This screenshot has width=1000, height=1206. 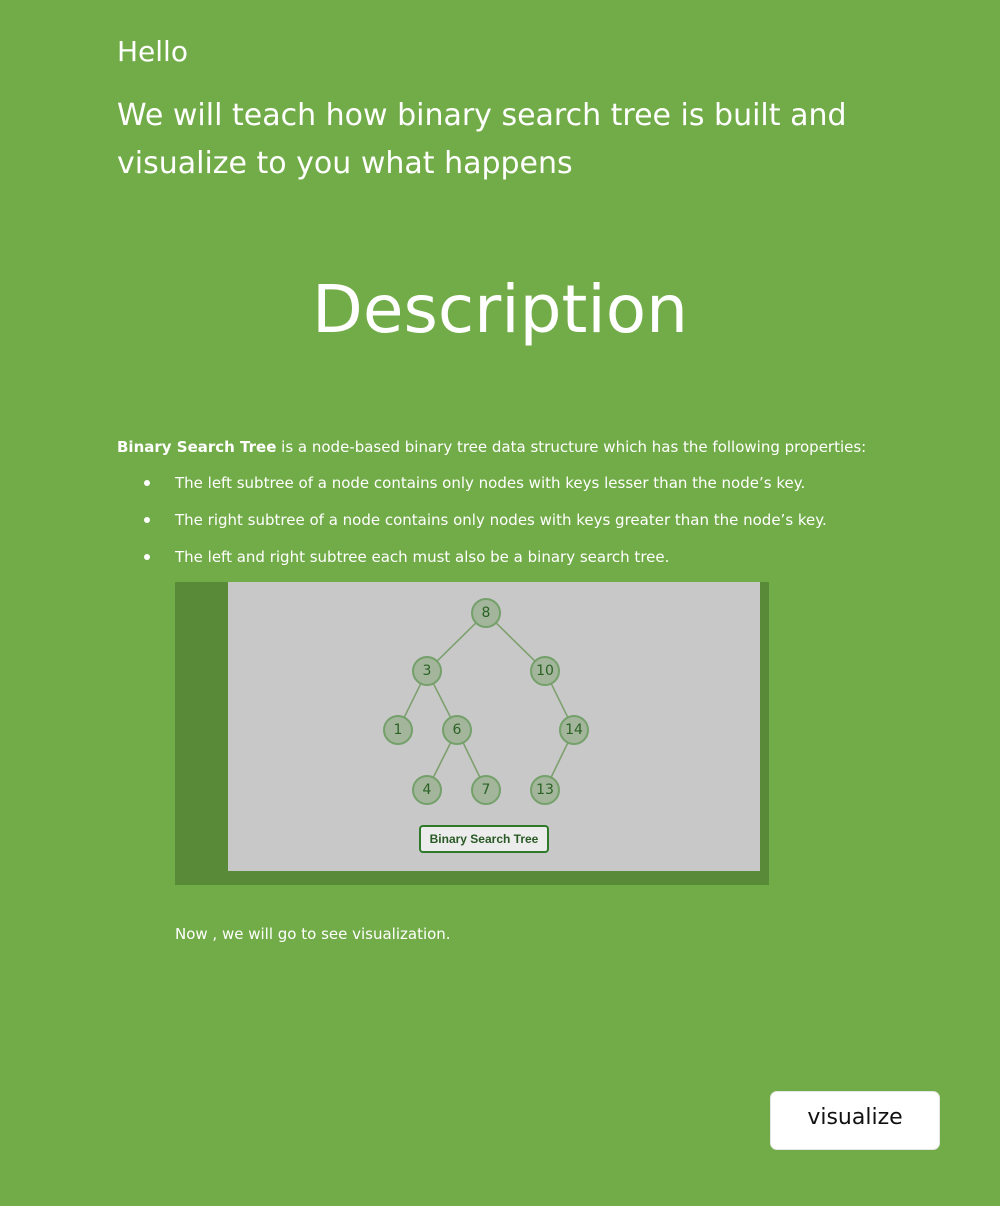 I want to click on tree-node-label: 14, so click(x=574, y=730).